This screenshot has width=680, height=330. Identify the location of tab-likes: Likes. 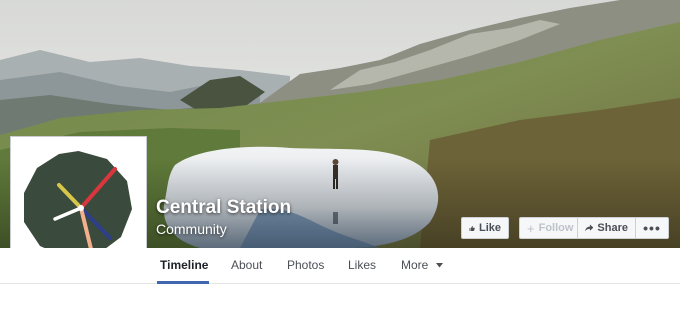
(362, 265).